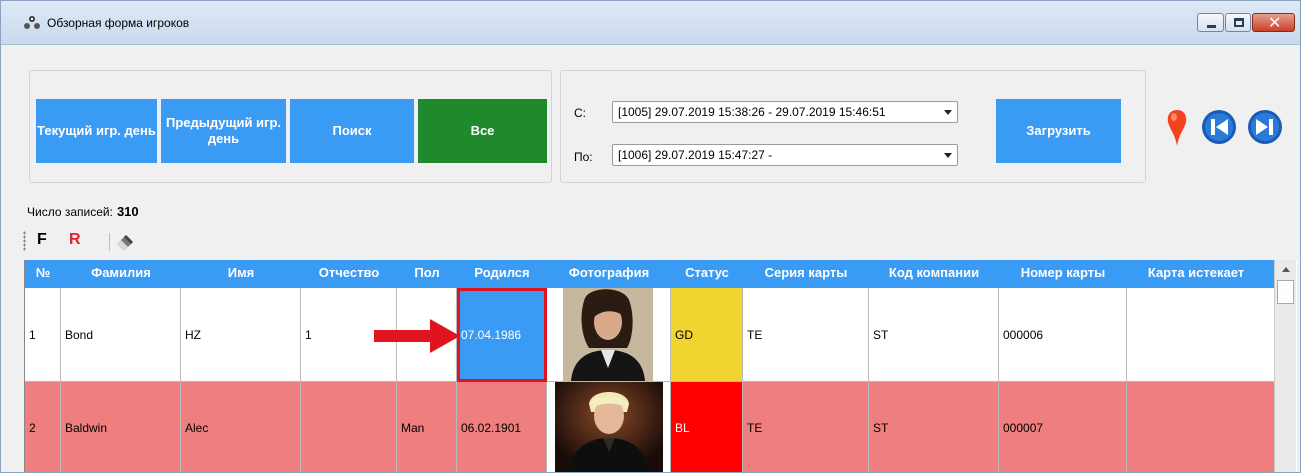 Image resolution: width=1301 pixels, height=473 pixels. What do you see at coordinates (695, 155) in the screenshot?
I see `to-select-value: [1006] 29.07.2019 15:47:27 -` at bounding box center [695, 155].